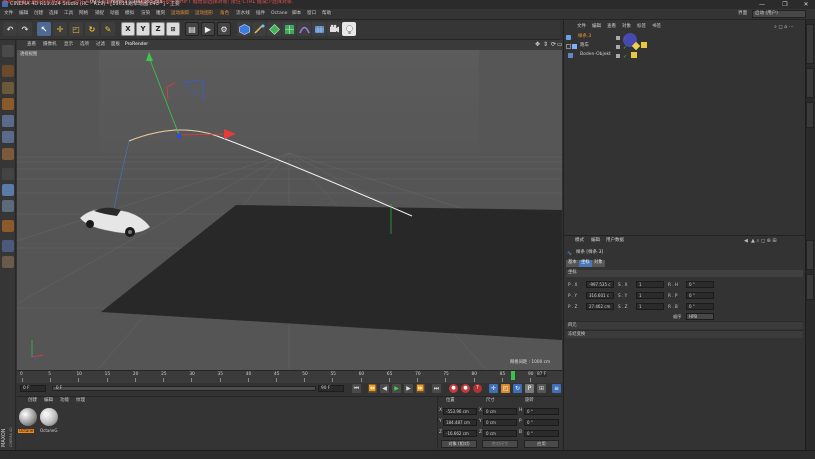  Describe the element at coordinates (556, 388) in the screenshot. I see `timeline-window-icon: ≡` at that location.